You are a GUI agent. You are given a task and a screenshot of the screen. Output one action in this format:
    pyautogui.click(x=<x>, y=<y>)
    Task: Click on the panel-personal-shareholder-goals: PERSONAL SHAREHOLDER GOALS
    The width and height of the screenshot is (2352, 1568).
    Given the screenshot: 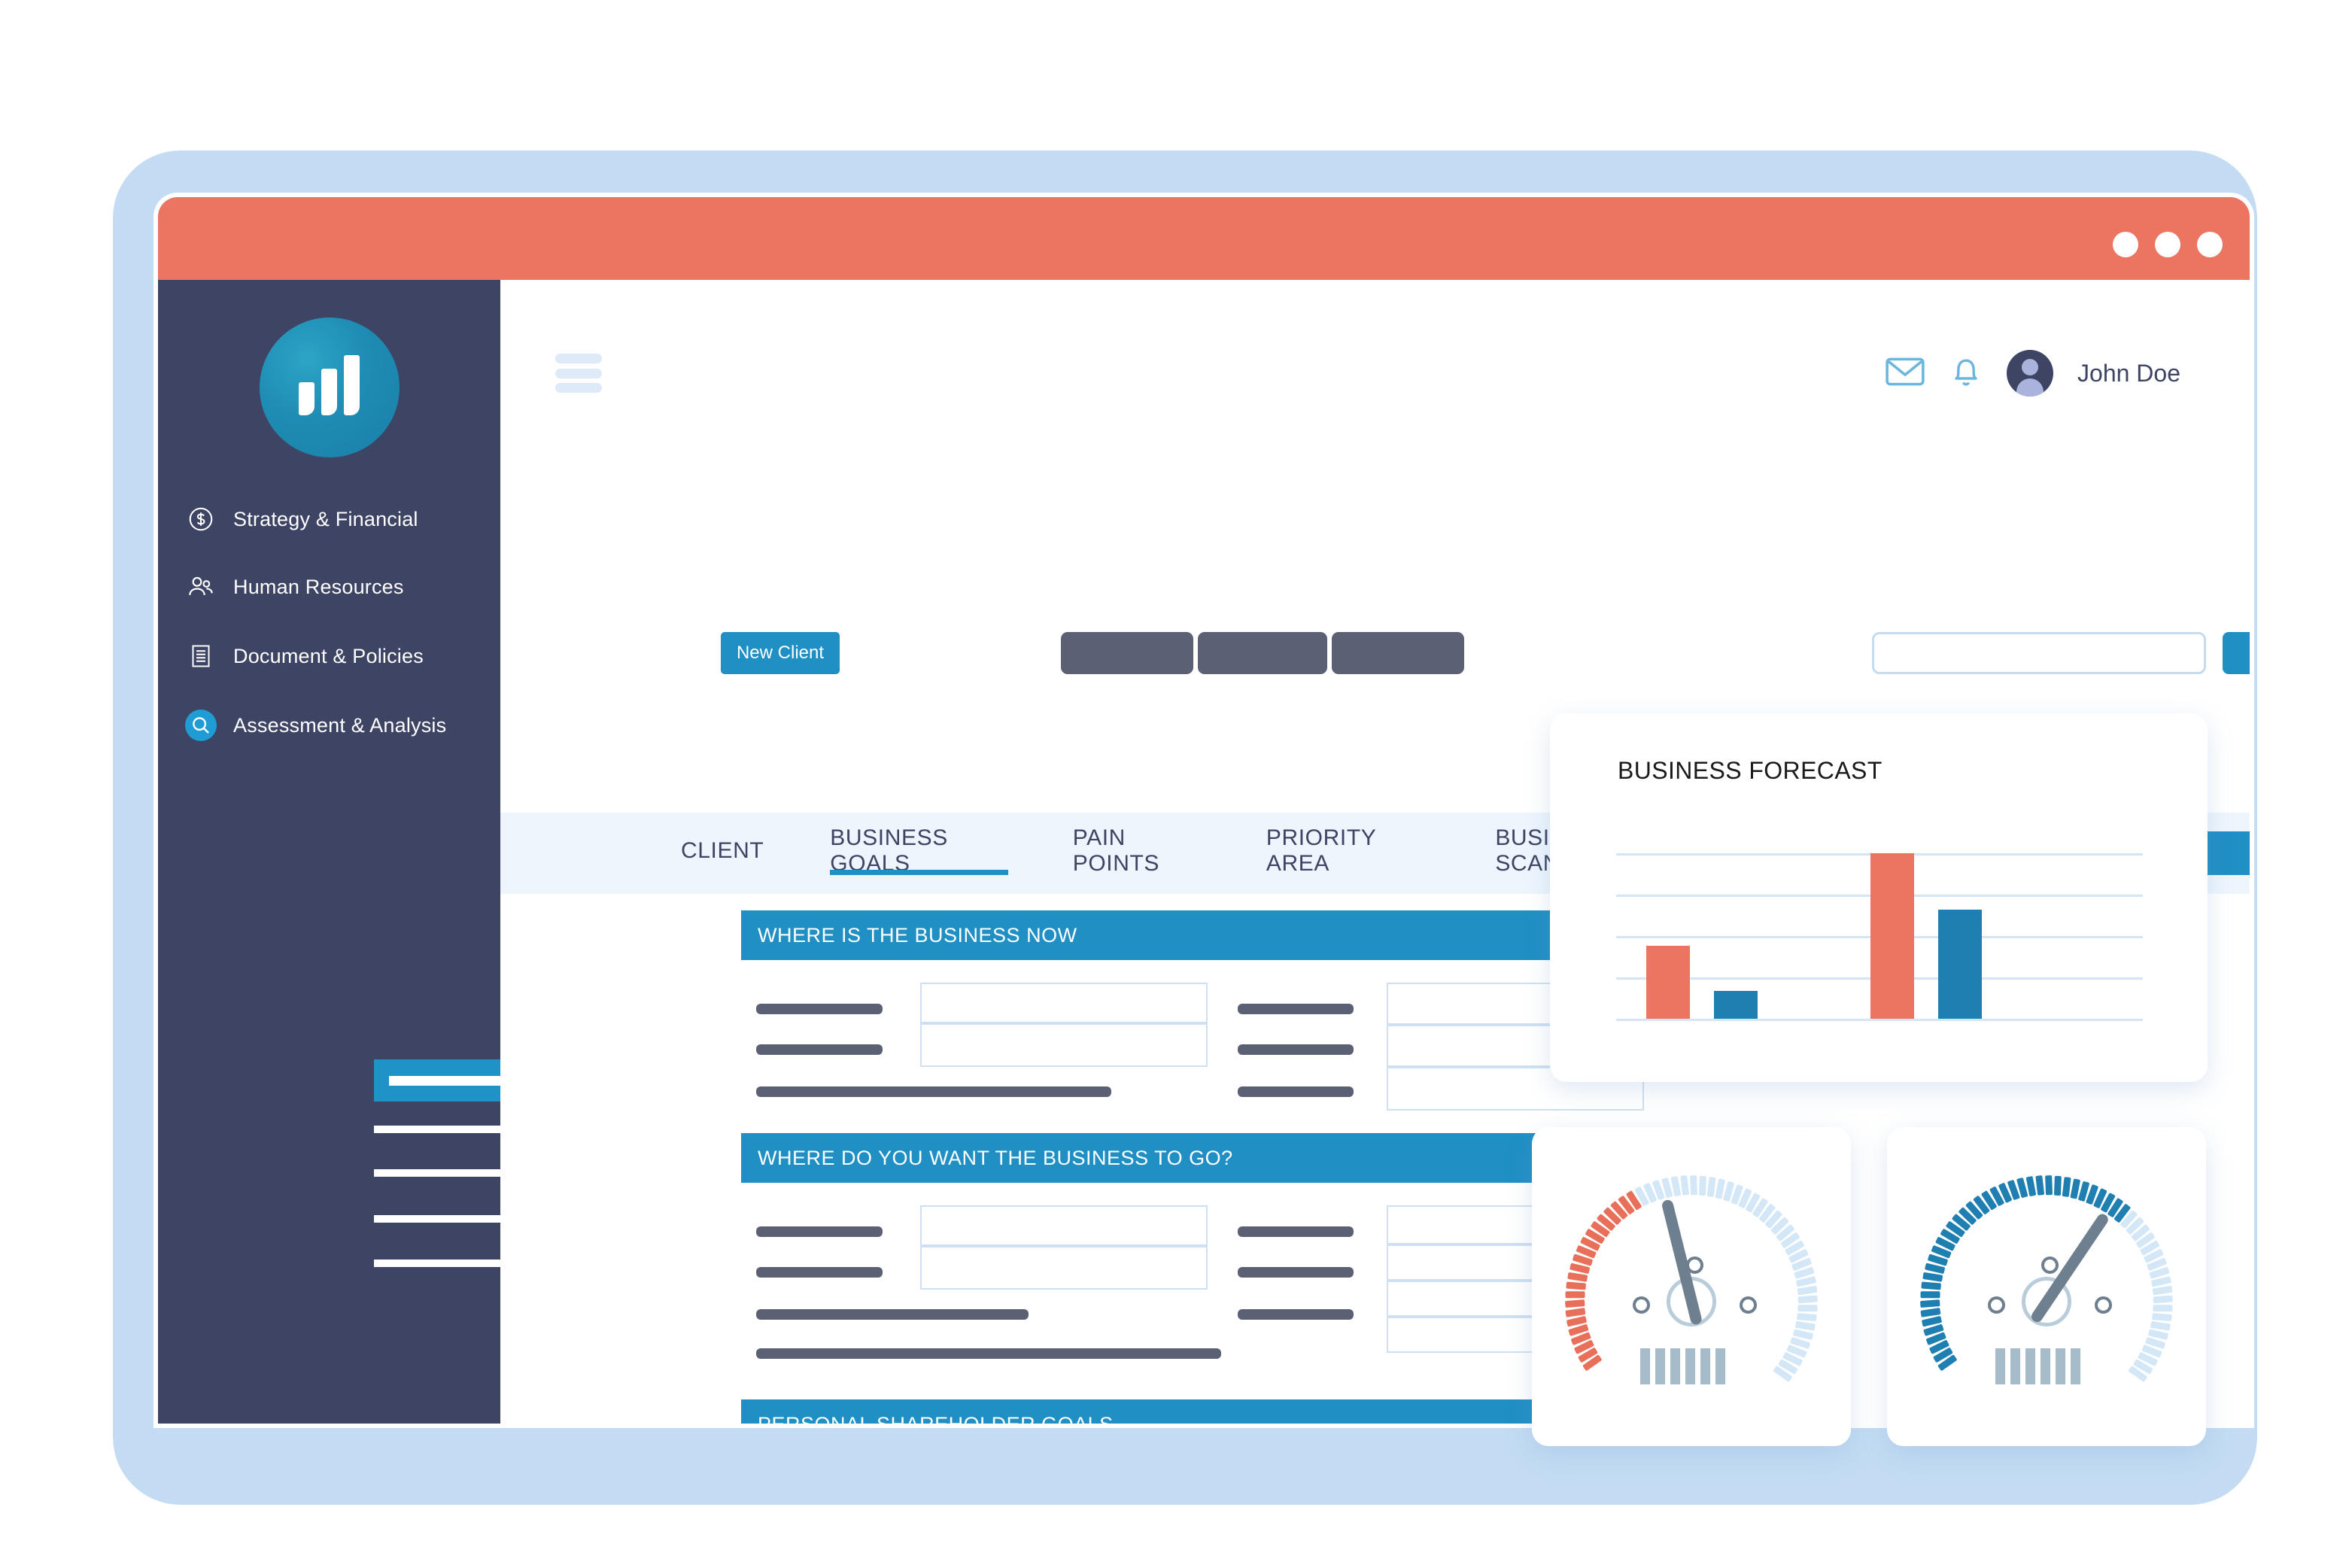 What is the action you would take?
    pyautogui.click(x=1192, y=1411)
    